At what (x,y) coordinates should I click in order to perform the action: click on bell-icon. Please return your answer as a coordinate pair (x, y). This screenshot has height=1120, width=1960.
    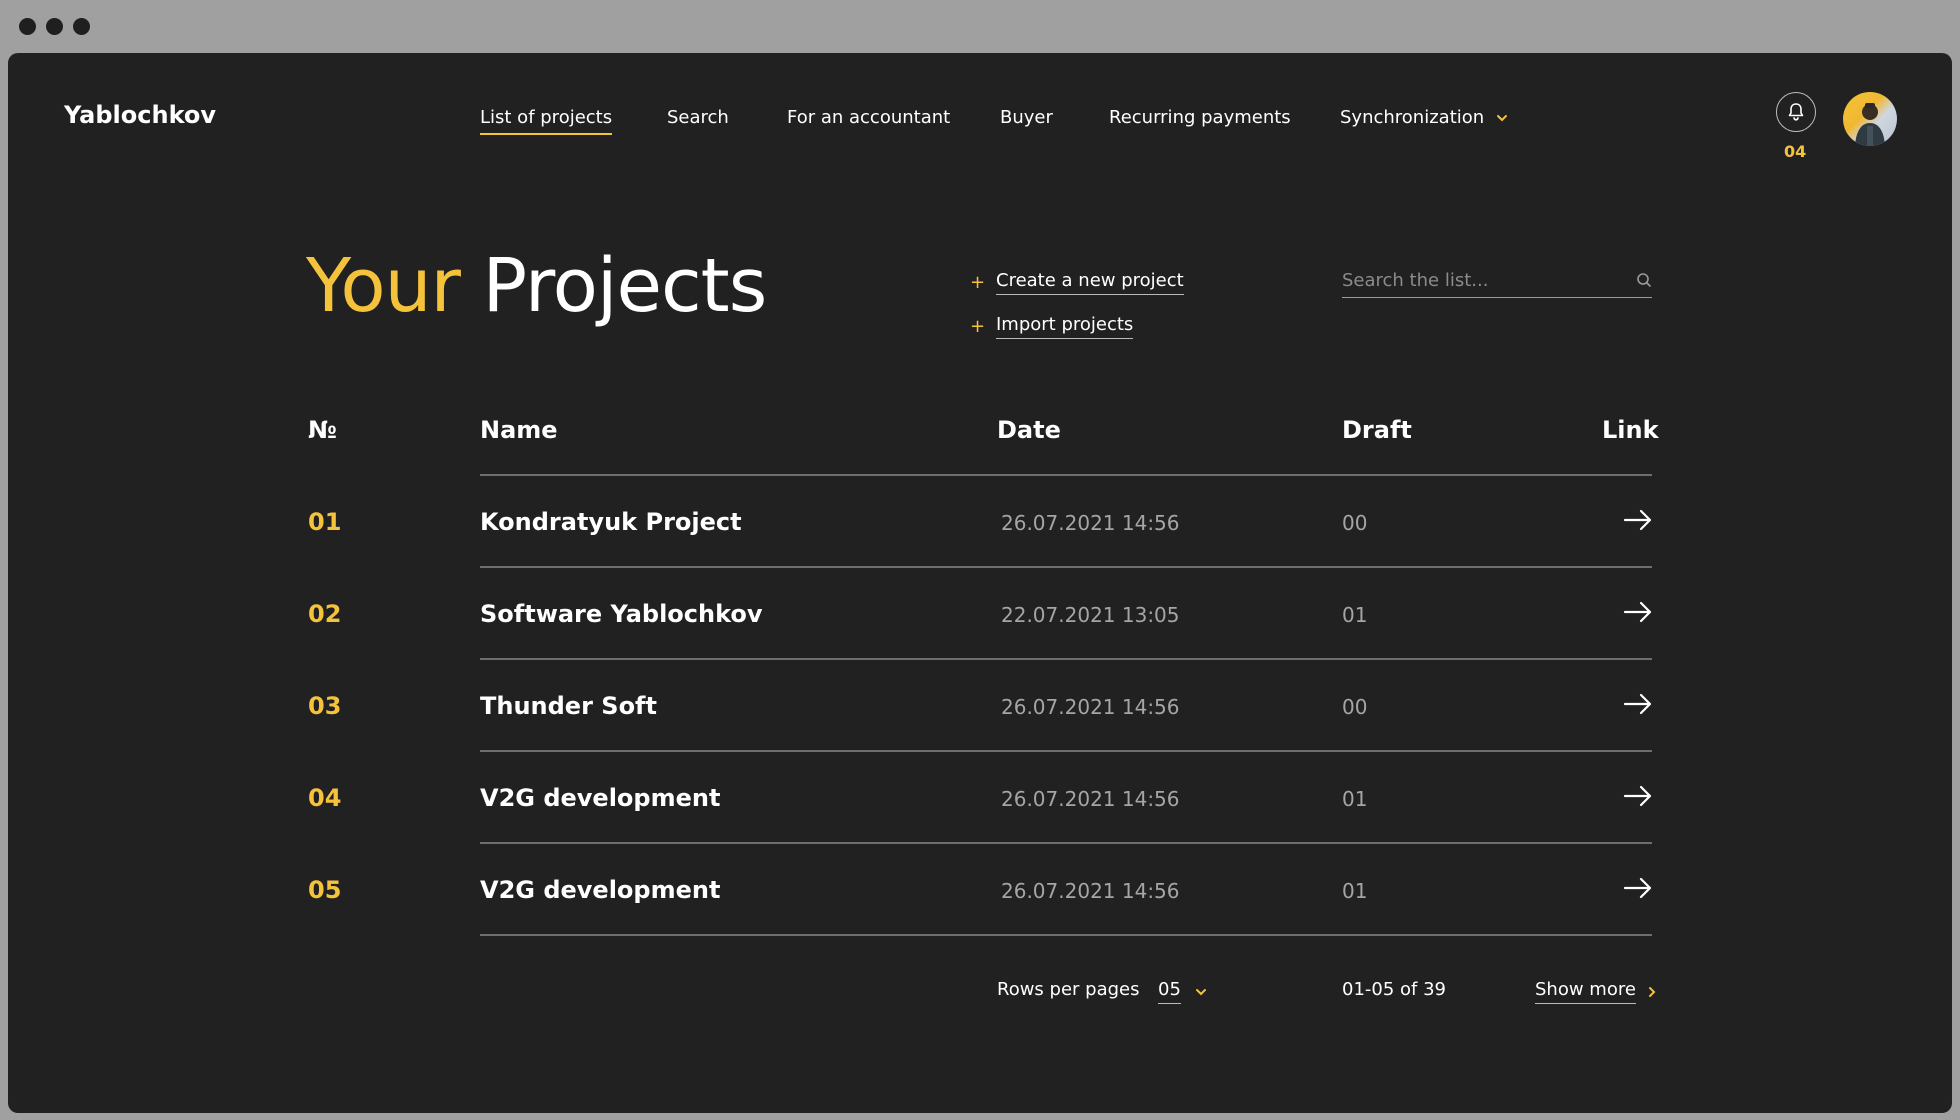
    Looking at the image, I should click on (1796, 112).